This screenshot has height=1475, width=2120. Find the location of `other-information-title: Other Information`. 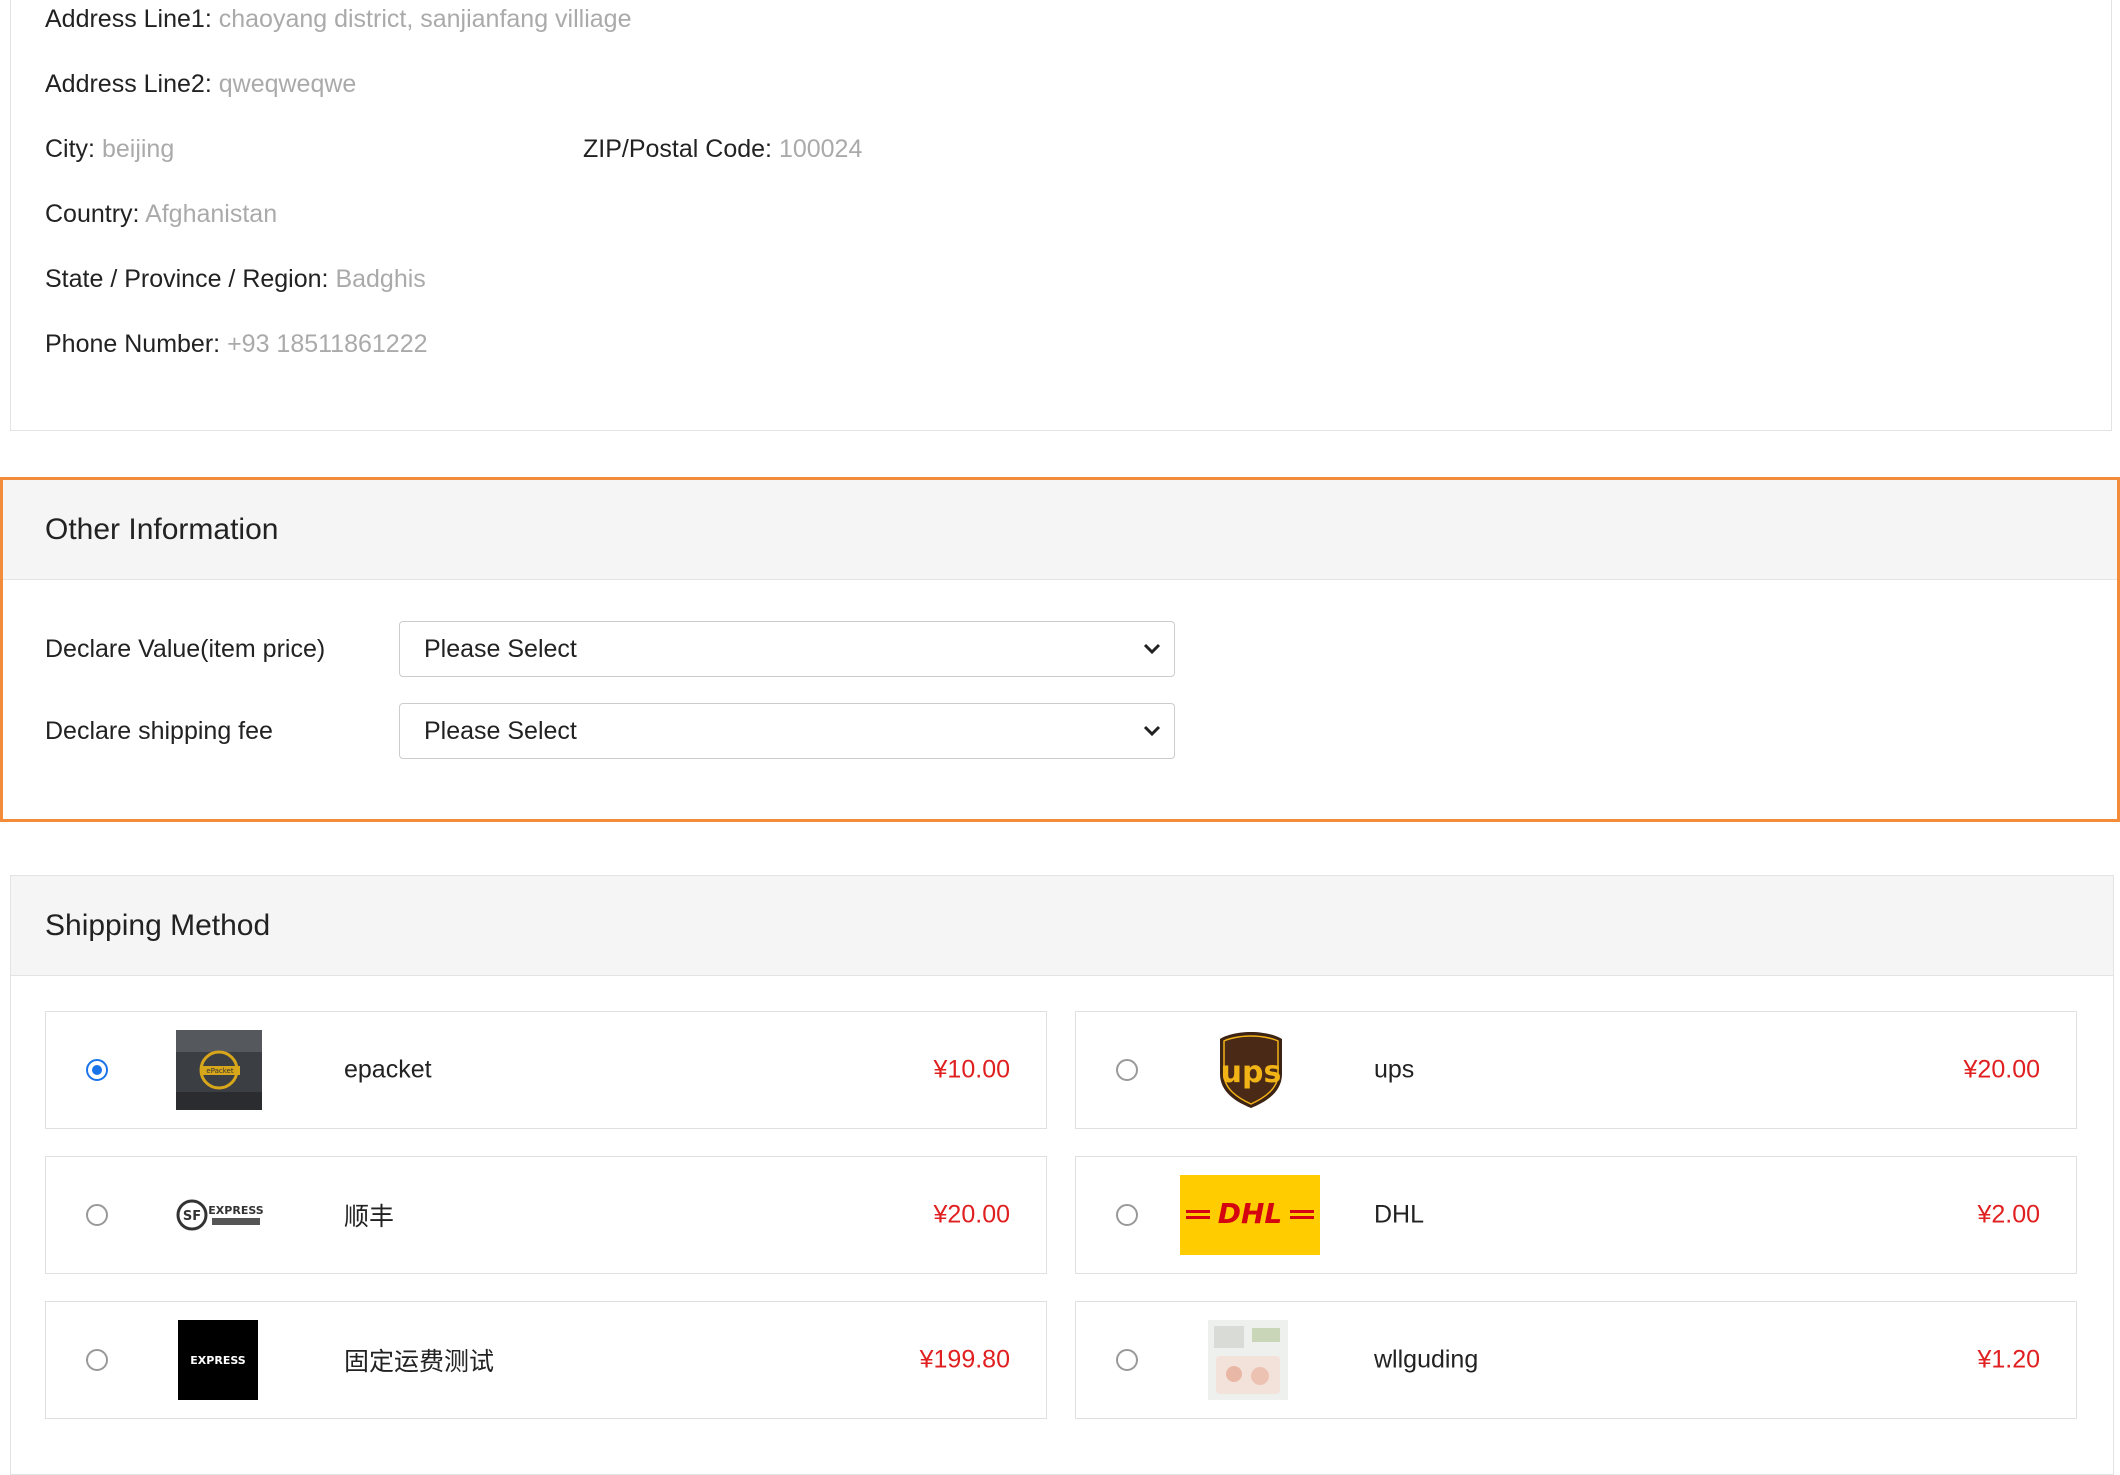

other-information-title: Other Information is located at coordinates (1060, 530).